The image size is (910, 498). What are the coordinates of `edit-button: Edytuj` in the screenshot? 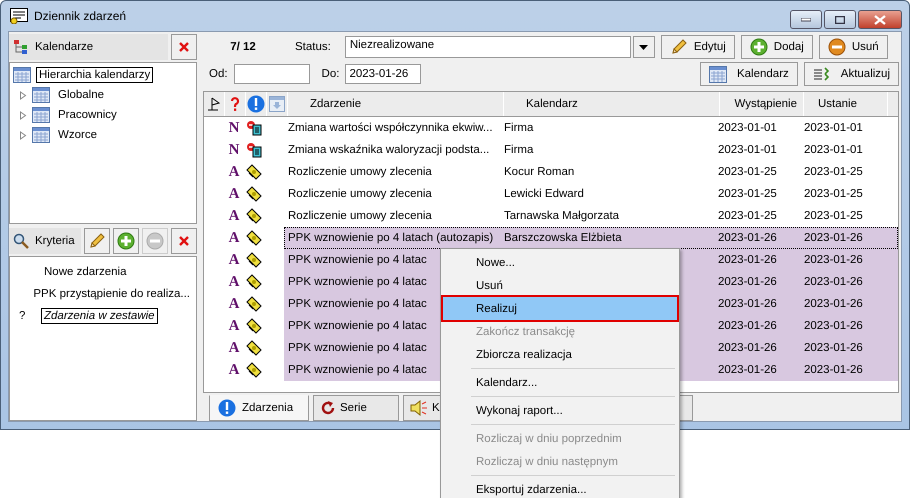 It's located at (697, 47).